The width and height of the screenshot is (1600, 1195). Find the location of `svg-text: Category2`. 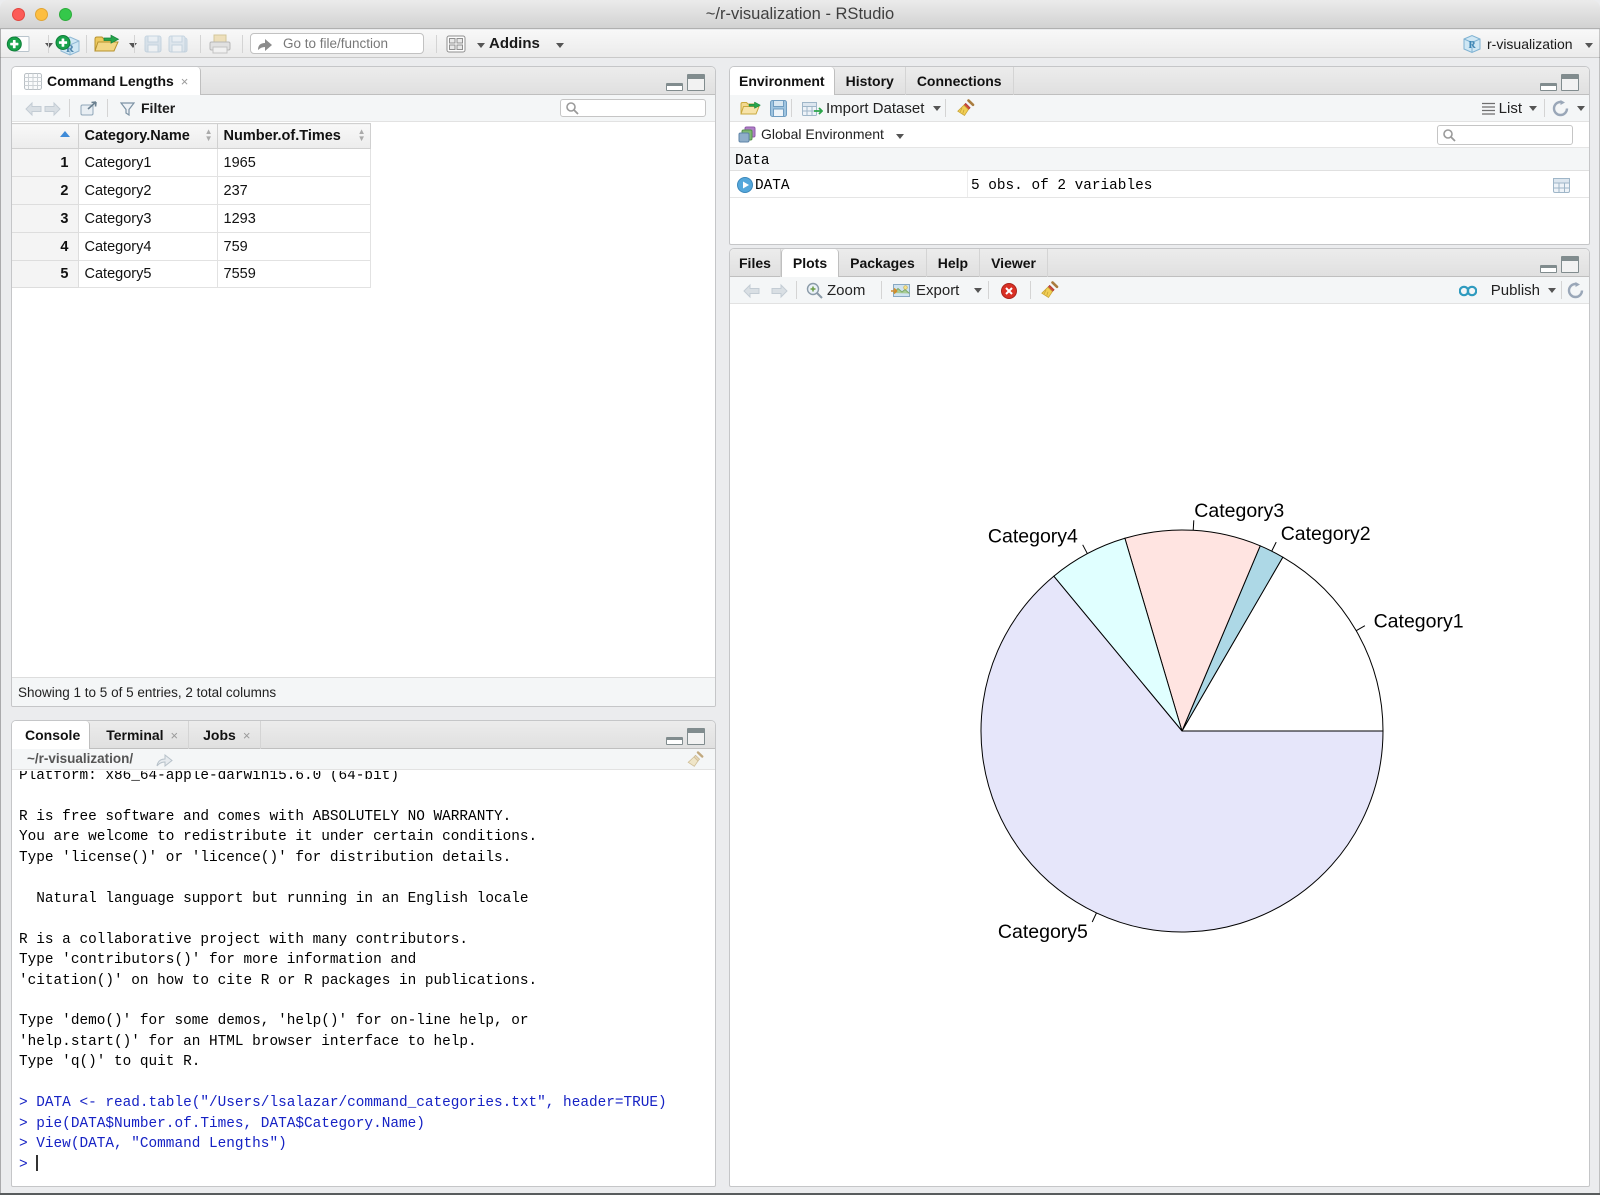

svg-text: Category2 is located at coordinates (1326, 534).